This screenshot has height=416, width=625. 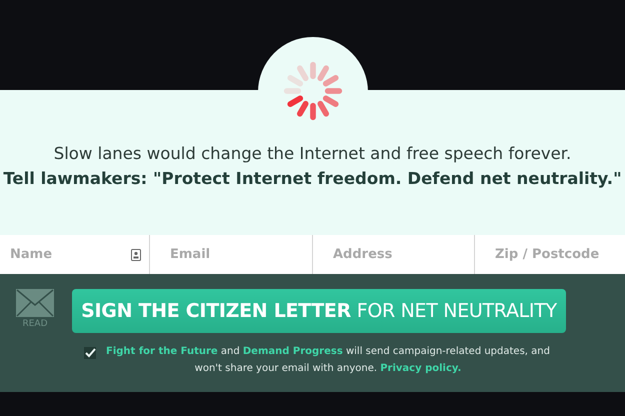 What do you see at coordinates (136, 254) in the screenshot?
I see `contact-card-icon` at bounding box center [136, 254].